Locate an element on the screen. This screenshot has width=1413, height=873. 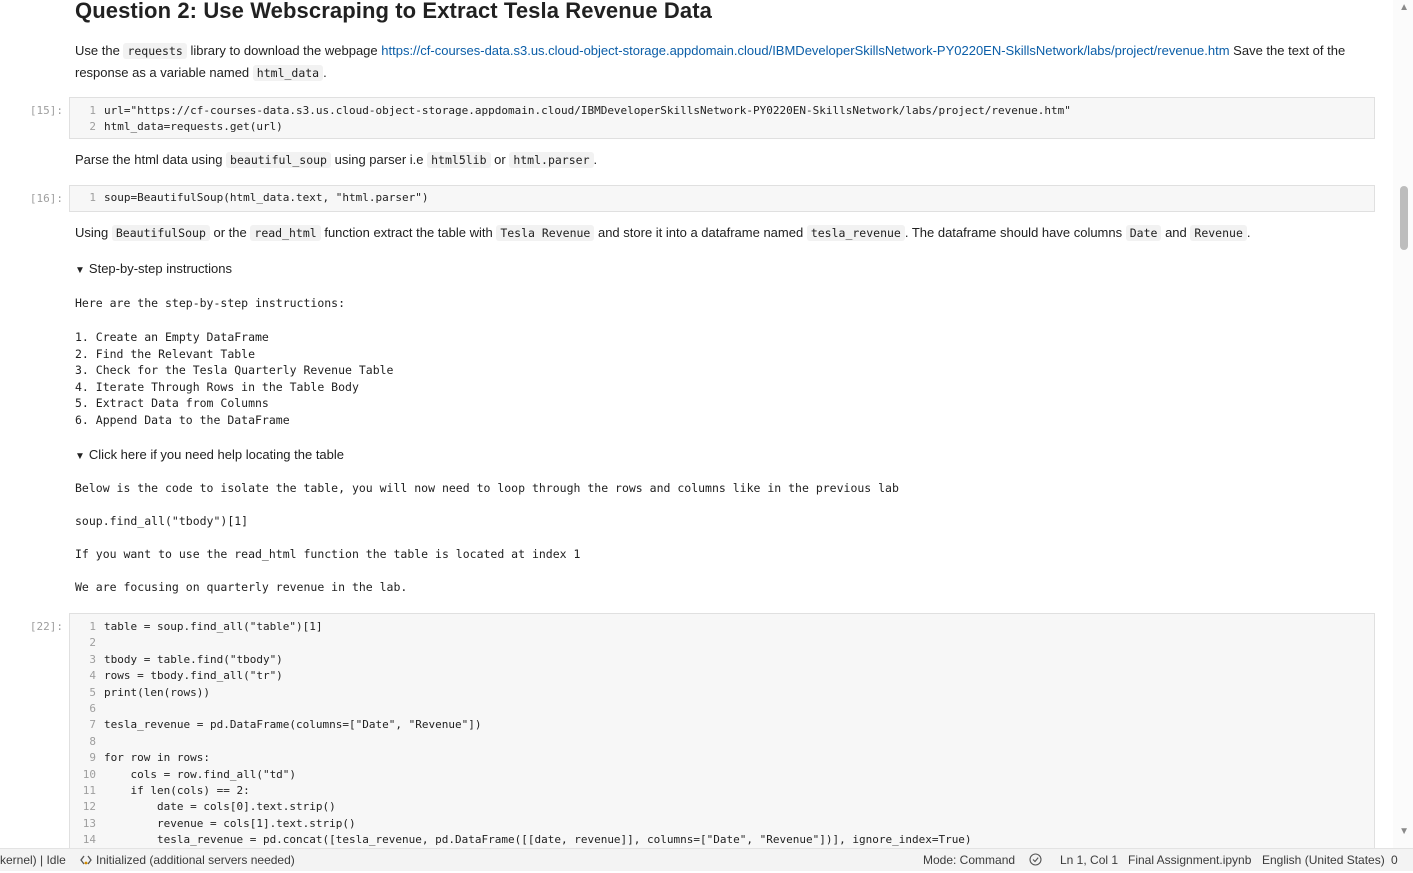
code-line: 11 if len(cols) == 2: is located at coordinates (722, 791).